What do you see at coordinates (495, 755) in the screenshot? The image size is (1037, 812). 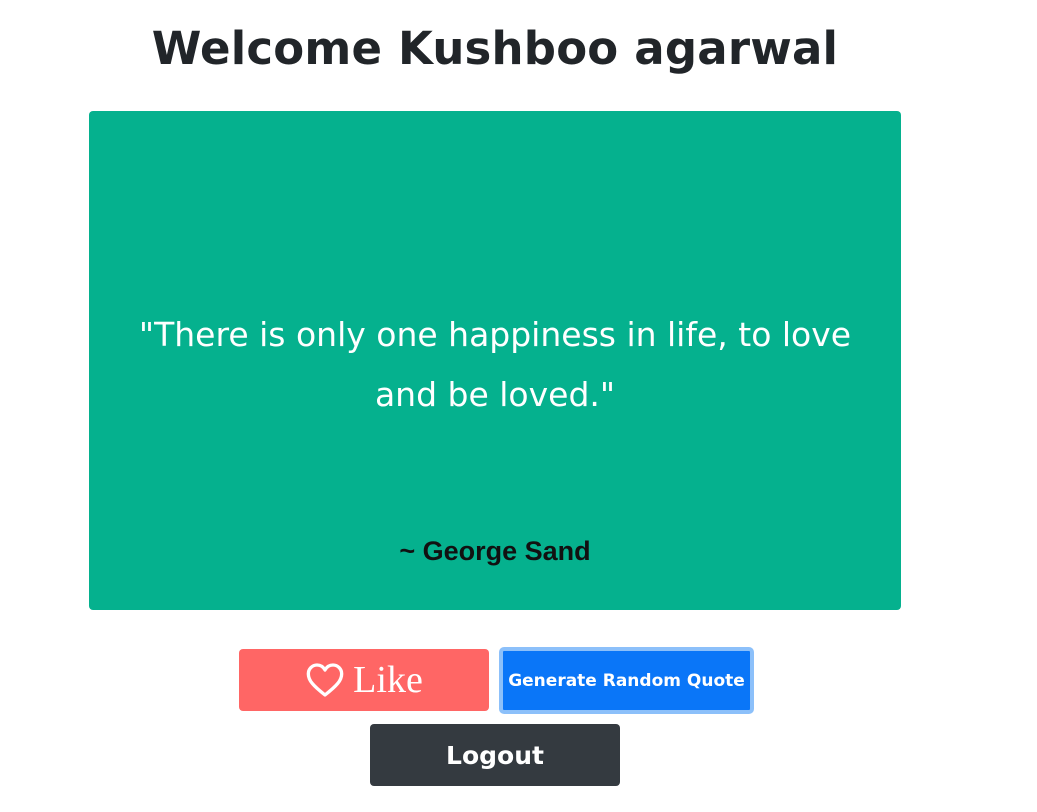 I see `logout-button: Logout` at bounding box center [495, 755].